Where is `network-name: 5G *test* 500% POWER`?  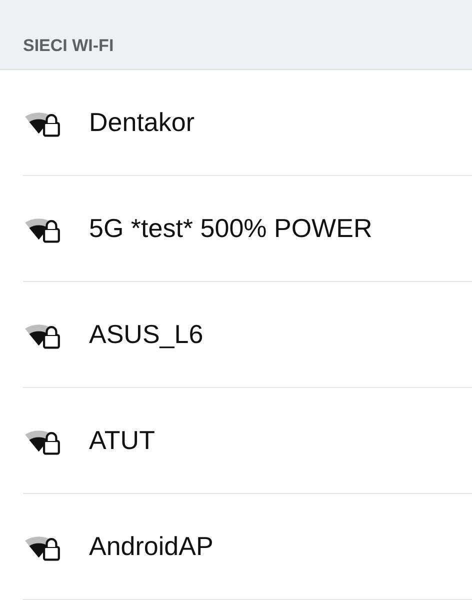 network-name: 5G *test* 500% POWER is located at coordinates (230, 228).